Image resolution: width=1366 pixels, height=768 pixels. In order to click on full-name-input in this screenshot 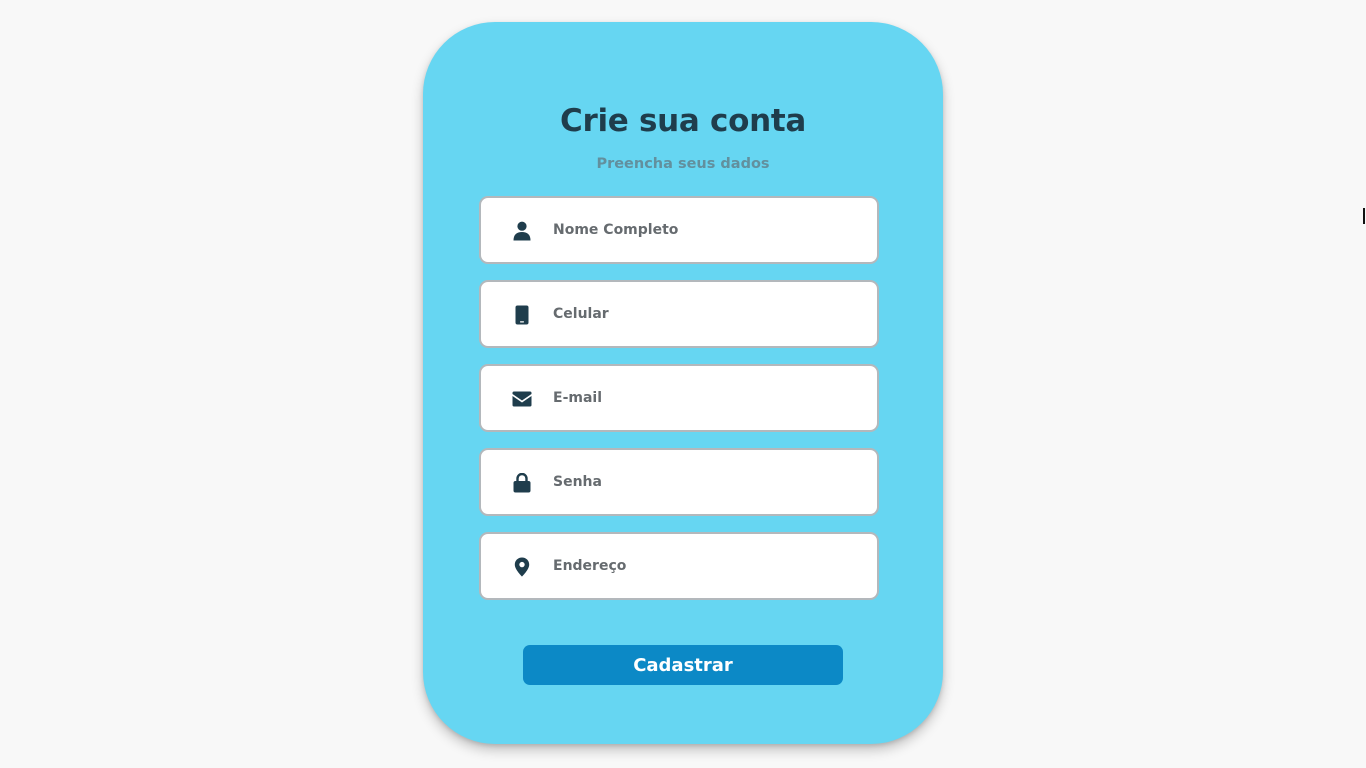, I will do `click(708, 230)`.